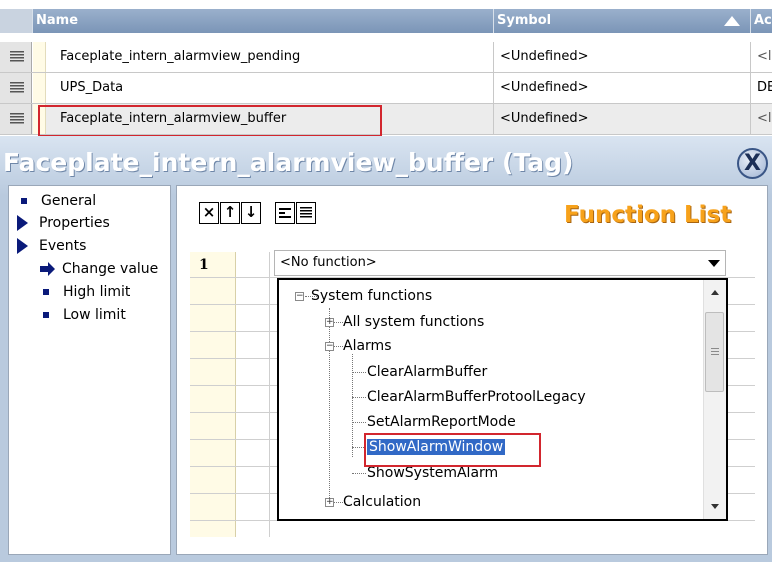  What do you see at coordinates (288, 162) in the screenshot?
I see `pane-title: Faceplate_intern_alarmview_buffer (Tag)` at bounding box center [288, 162].